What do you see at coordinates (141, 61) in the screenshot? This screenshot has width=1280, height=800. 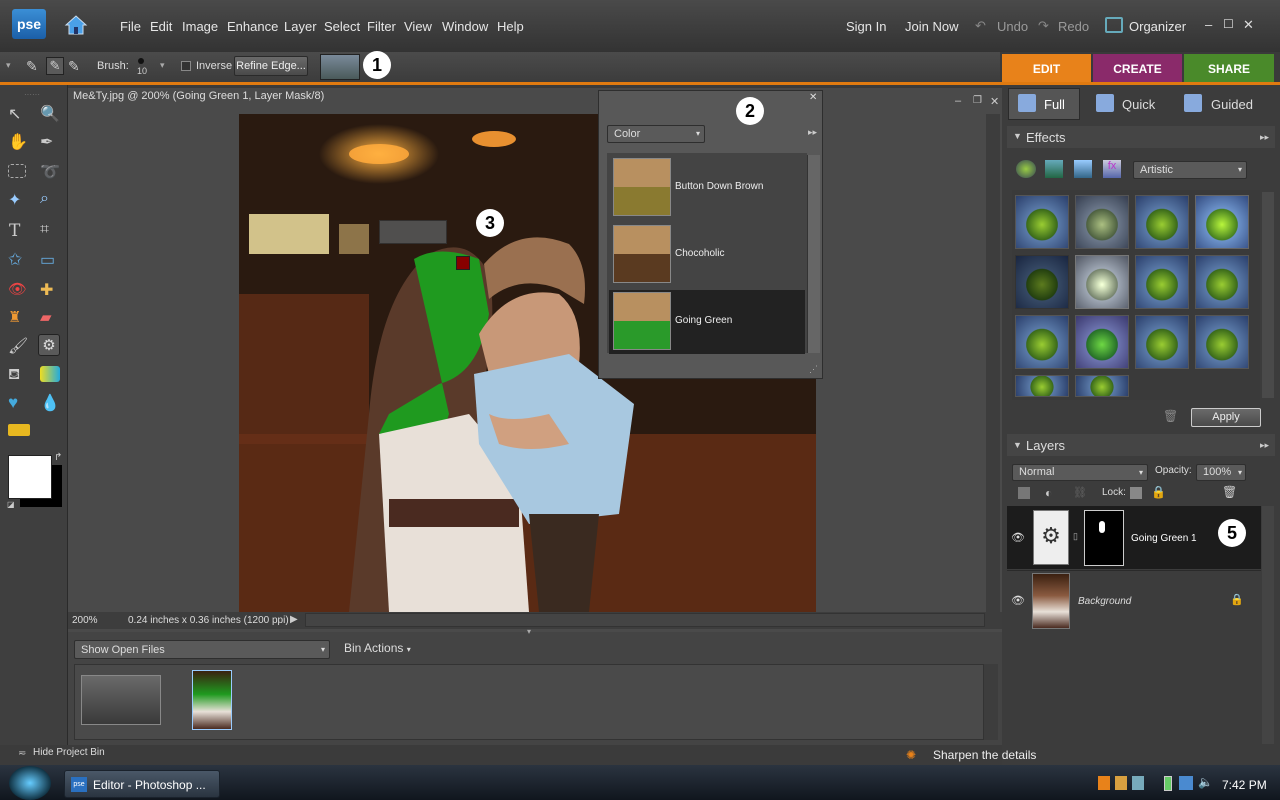 I see `brush-preview-icon` at bounding box center [141, 61].